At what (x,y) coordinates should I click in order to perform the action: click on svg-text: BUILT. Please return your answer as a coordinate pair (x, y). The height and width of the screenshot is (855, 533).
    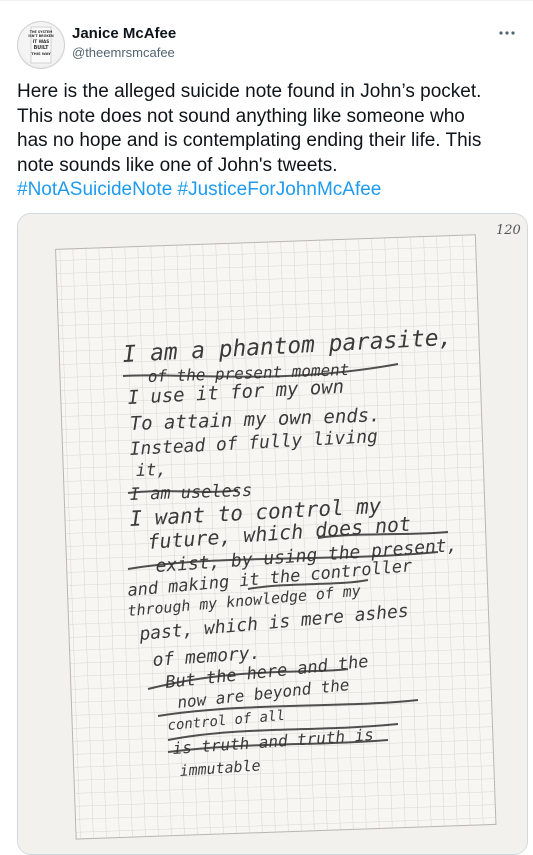
    Looking at the image, I should click on (42, 48).